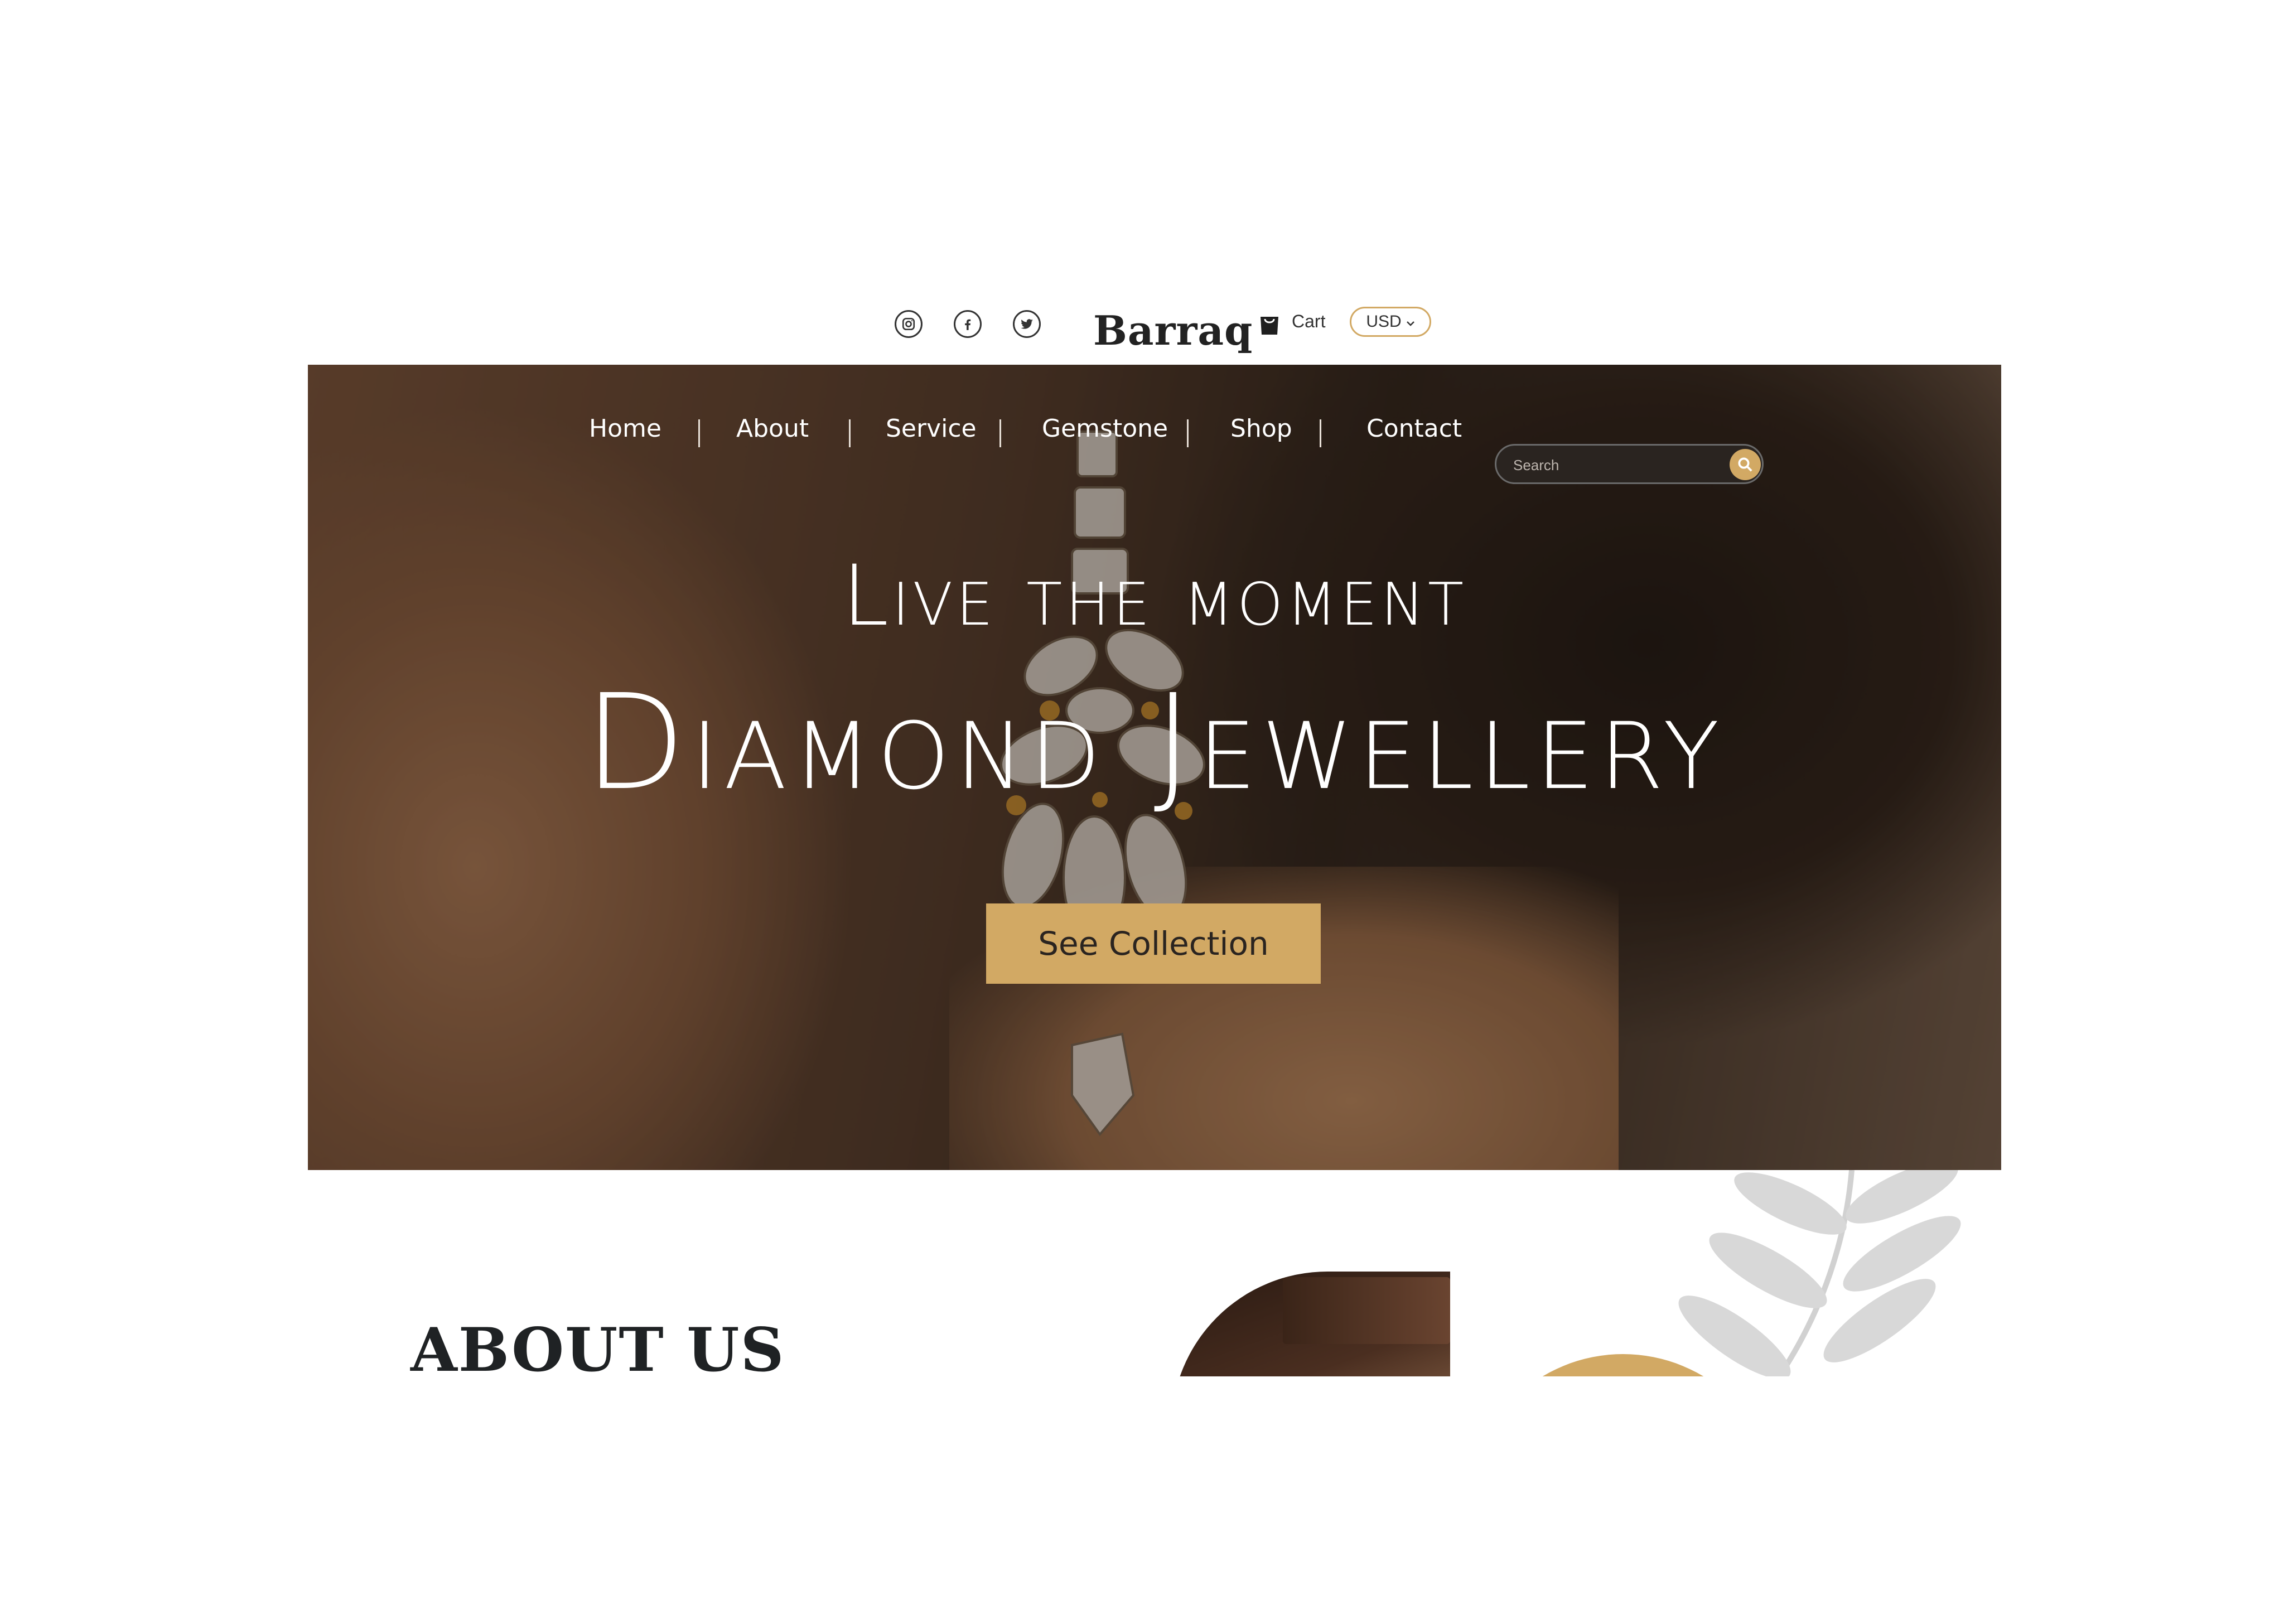 This screenshot has width=2289, height=1624. What do you see at coordinates (1527, 1273) in the screenshot?
I see `about-visual` at bounding box center [1527, 1273].